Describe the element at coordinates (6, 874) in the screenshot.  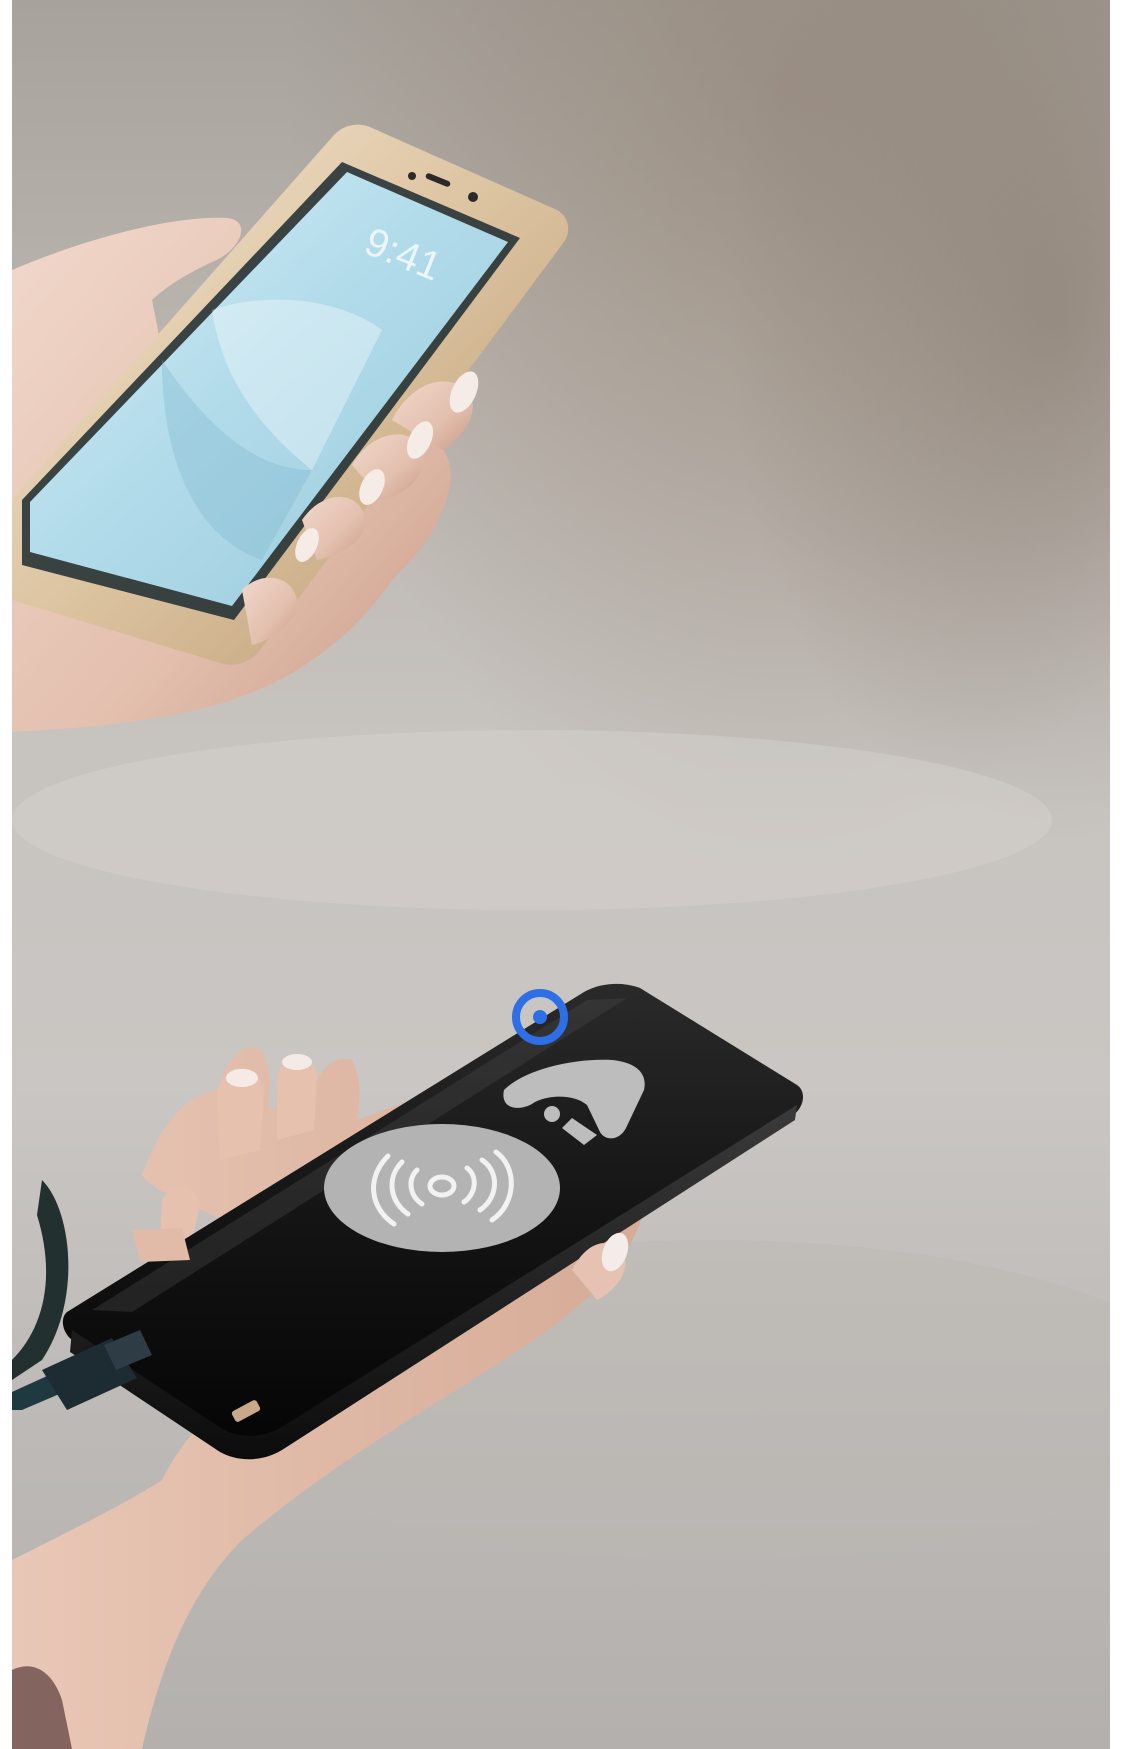
I see `left-margin` at that location.